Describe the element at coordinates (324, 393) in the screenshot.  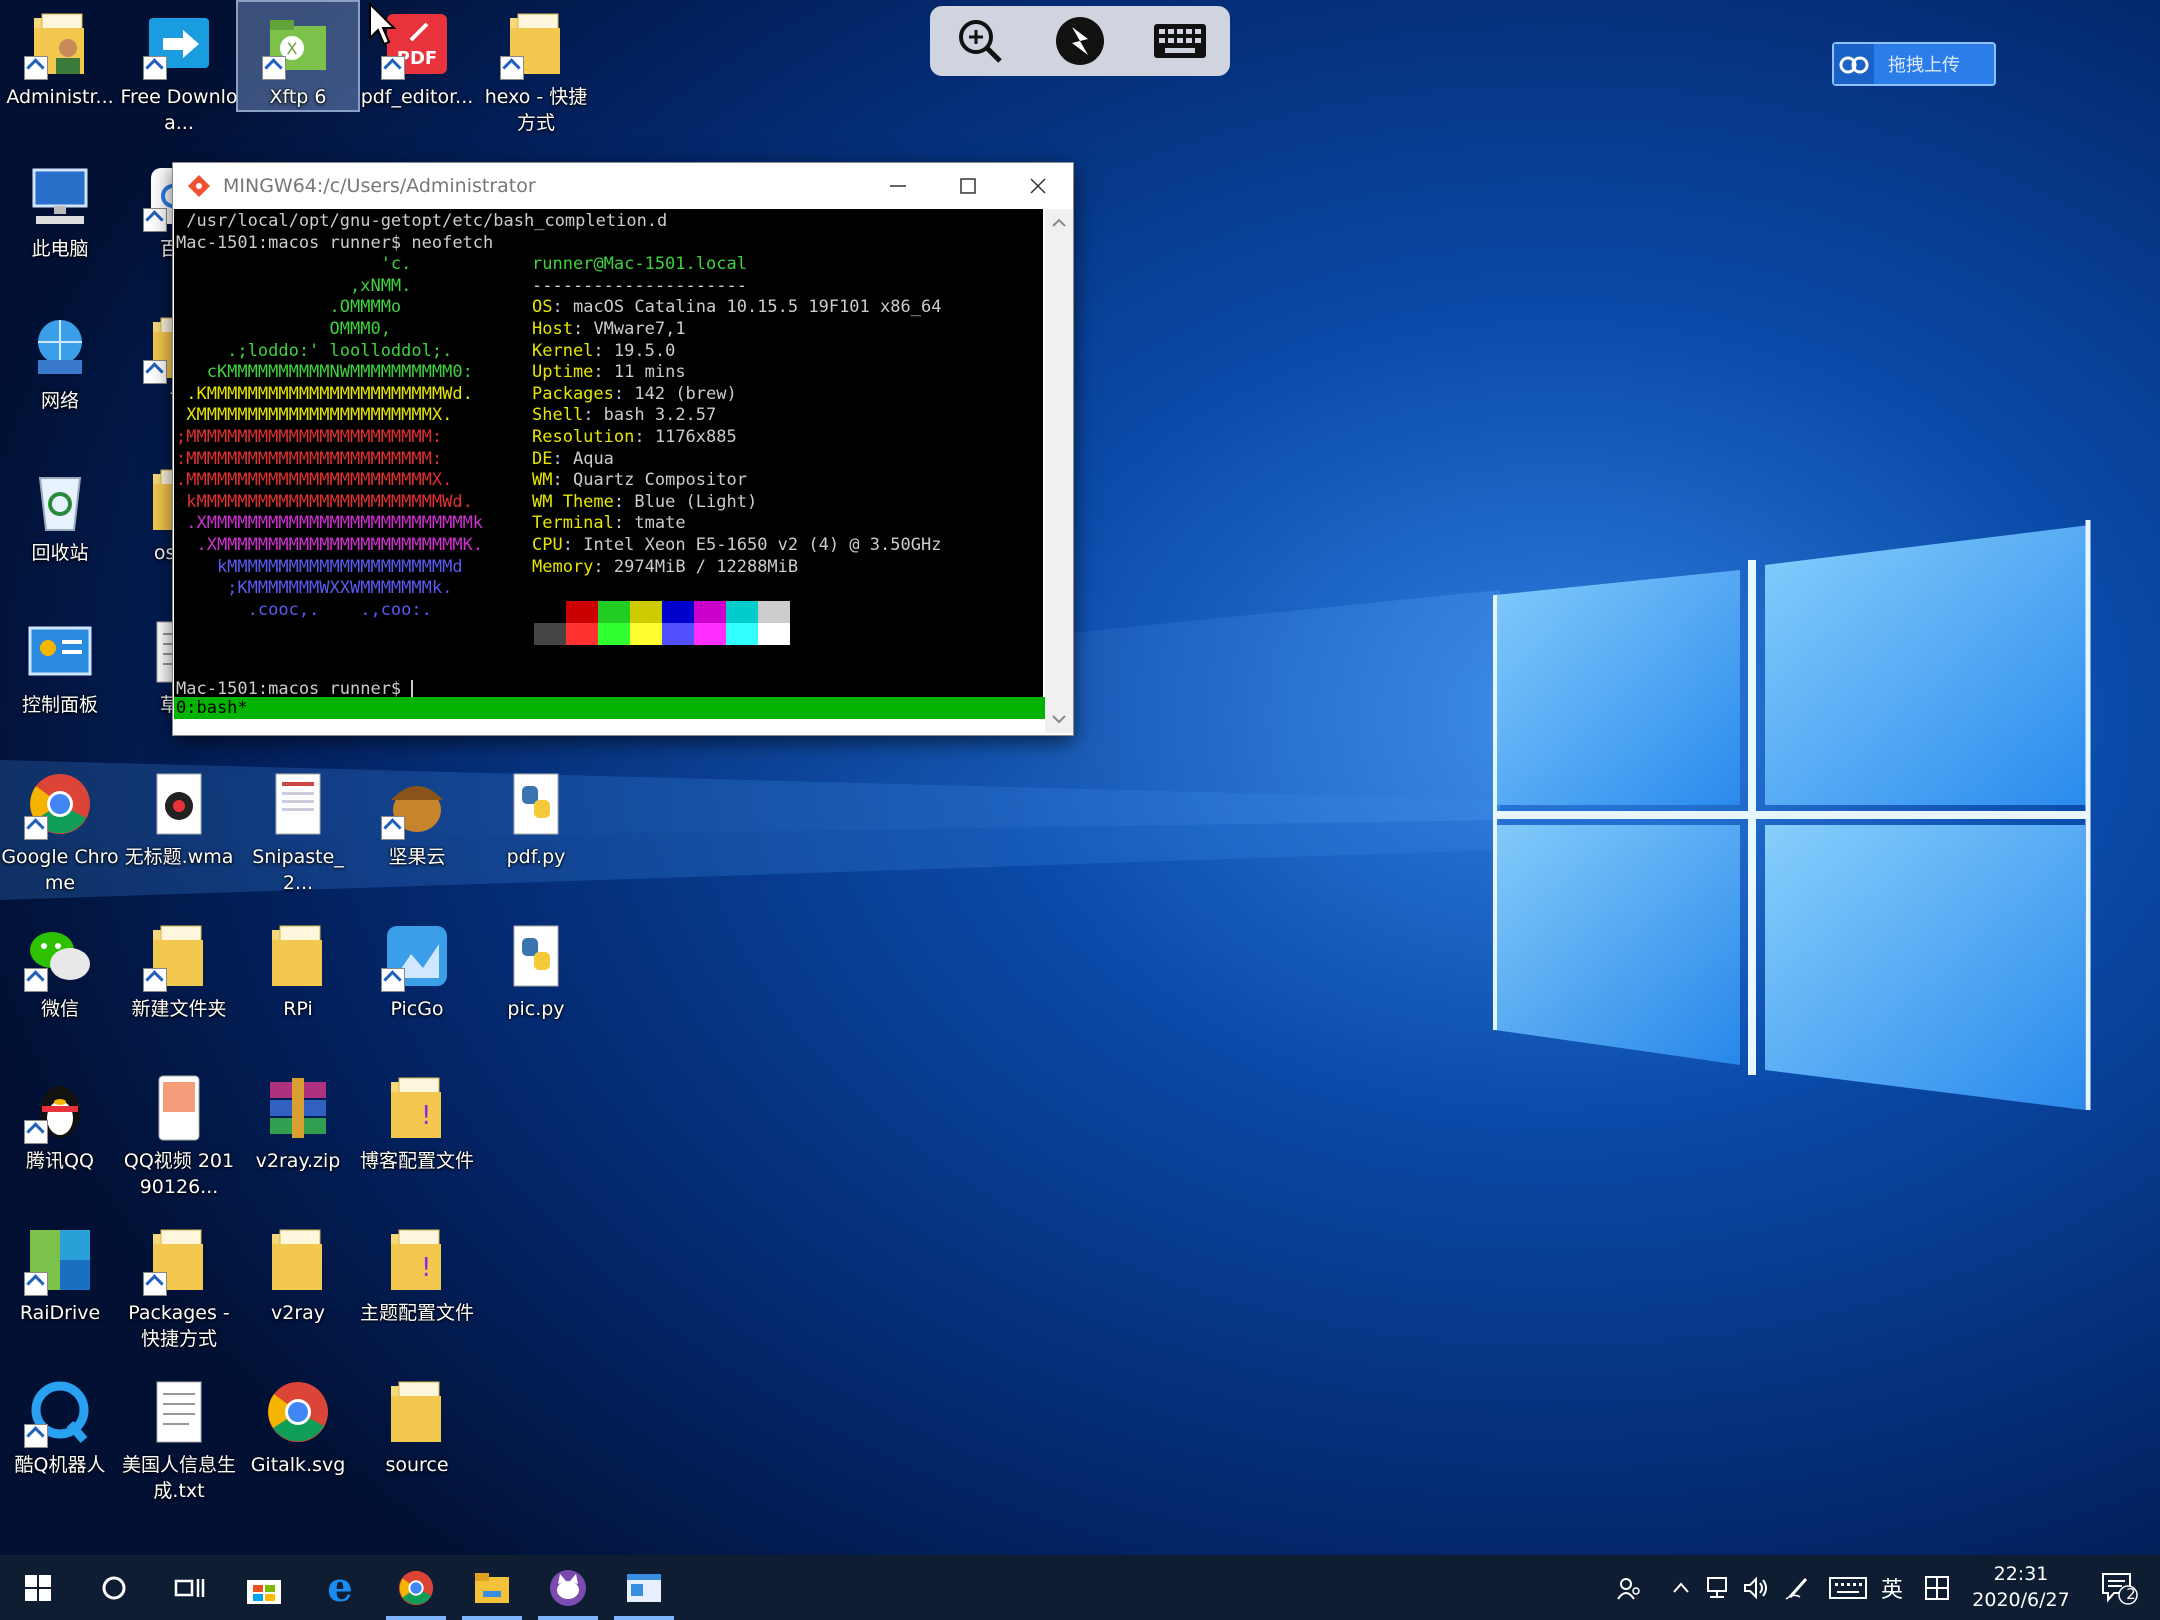
I see `logo-line: .KMMMMMMMMMMMMMMMMMMMMMMMWd.` at that location.